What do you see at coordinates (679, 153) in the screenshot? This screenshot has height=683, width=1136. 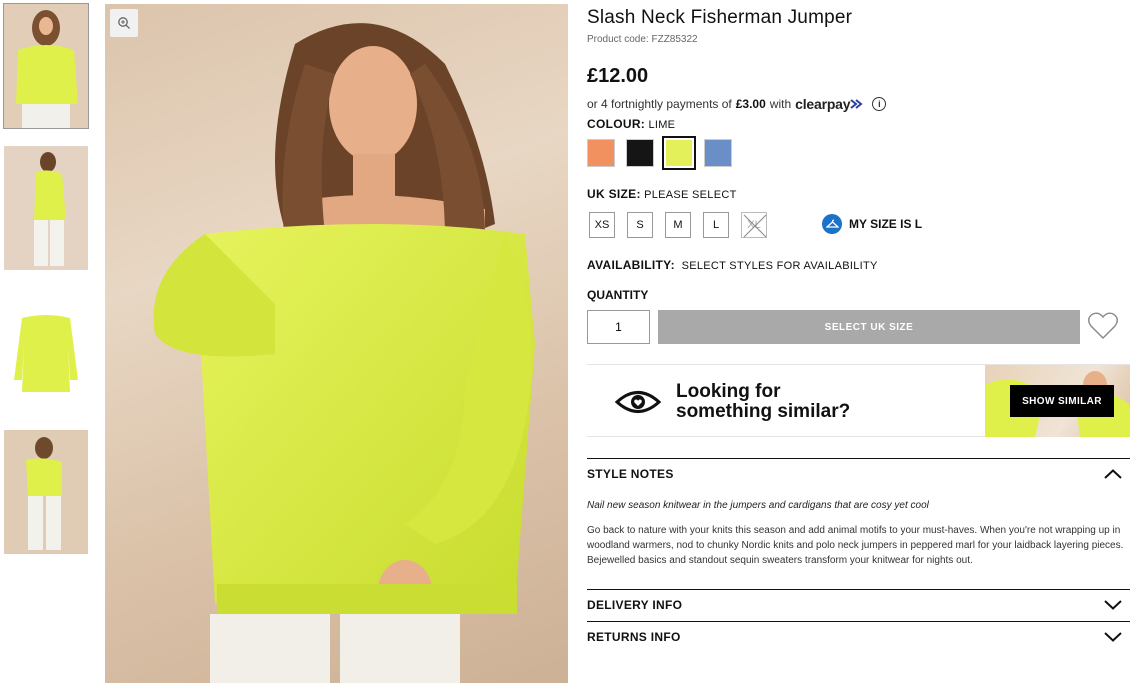 I see `swatch-lime` at bounding box center [679, 153].